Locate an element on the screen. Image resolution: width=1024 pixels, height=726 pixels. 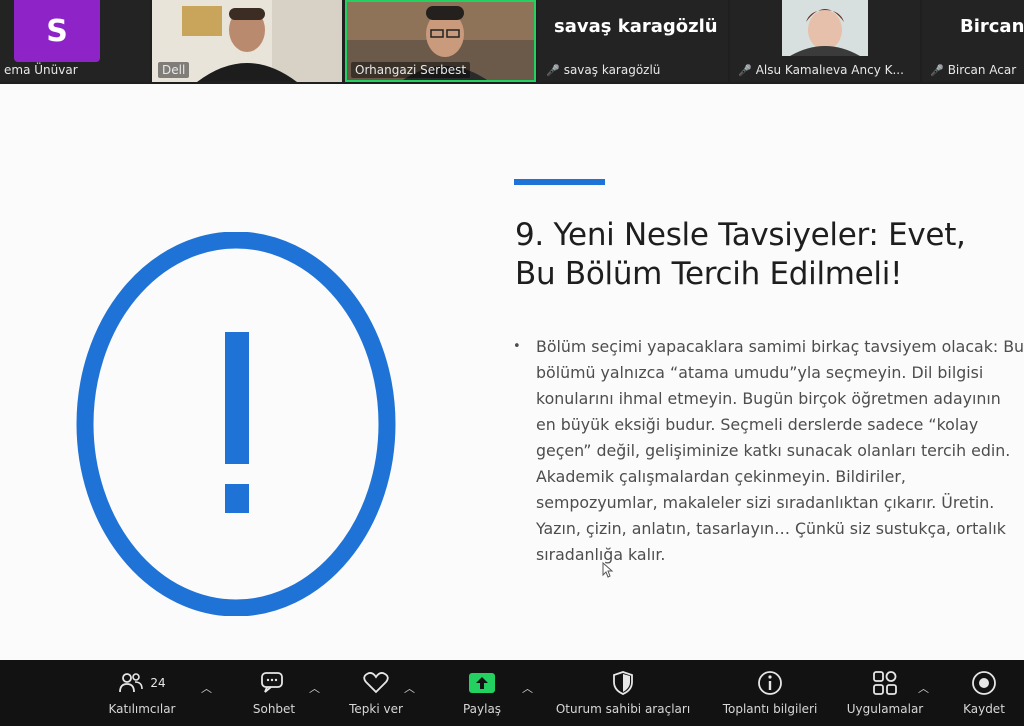
chat-button: Sohbet is located at coordinates (274, 694).